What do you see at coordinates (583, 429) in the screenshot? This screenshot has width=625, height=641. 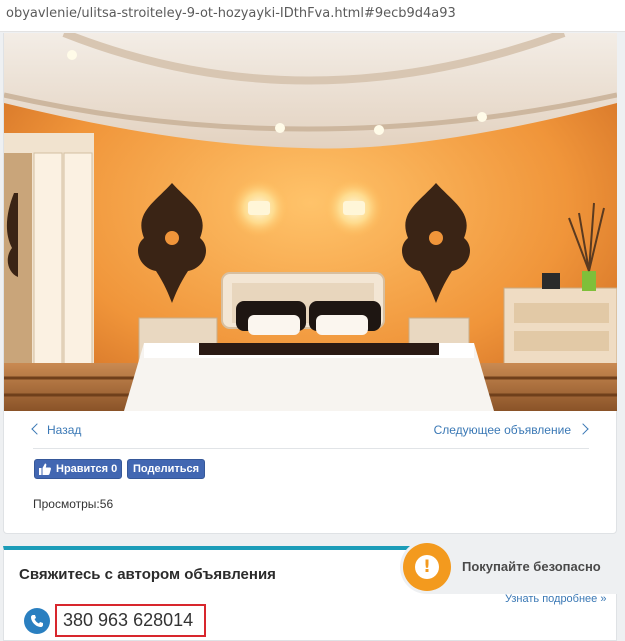 I see `chevron-right-icon` at bounding box center [583, 429].